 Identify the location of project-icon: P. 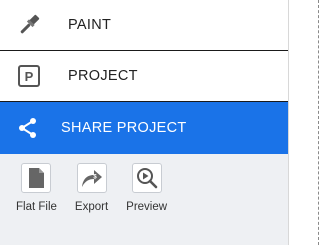
(29, 76).